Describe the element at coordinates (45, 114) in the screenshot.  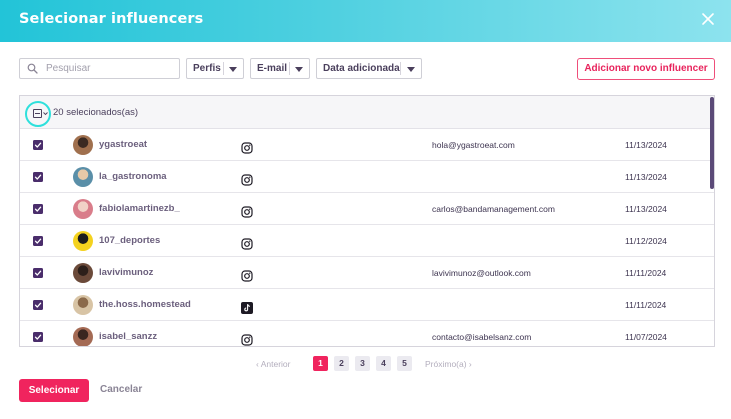
I see `chevron-down-icon` at that location.